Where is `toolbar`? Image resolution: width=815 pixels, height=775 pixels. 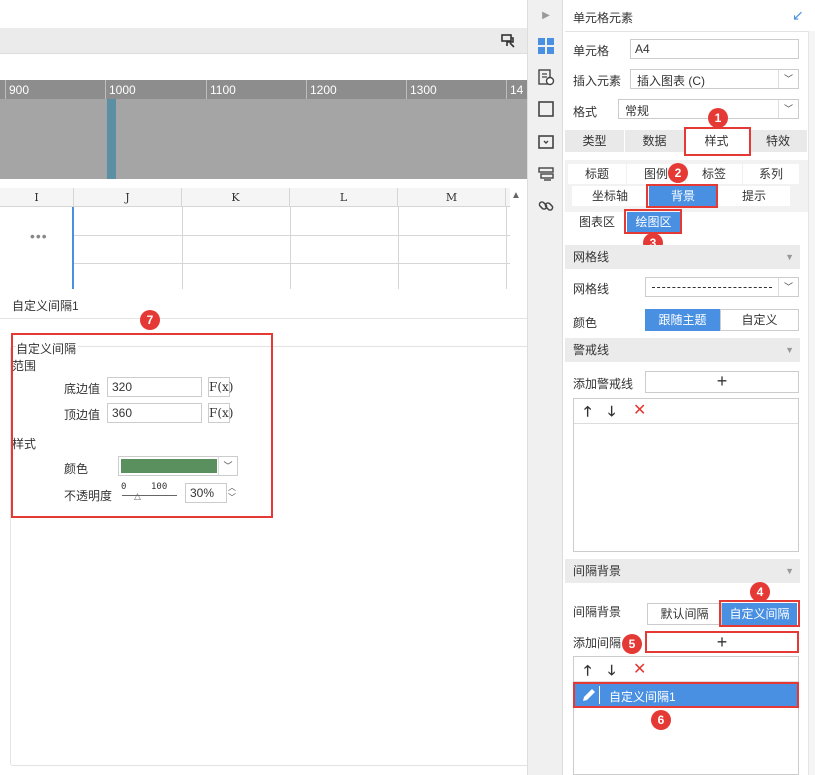 toolbar is located at coordinates (263, 41).